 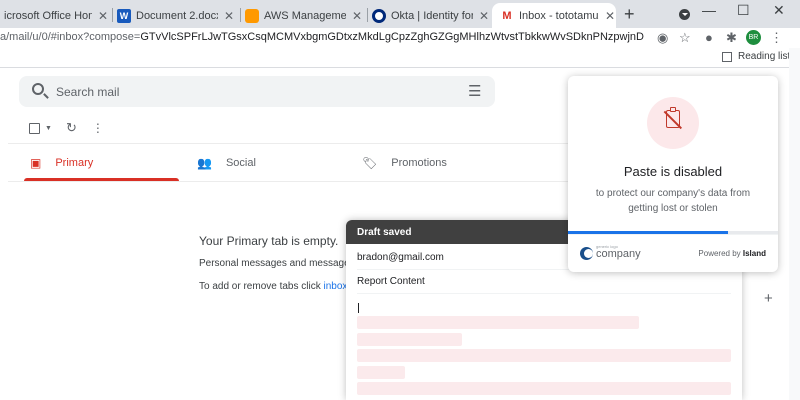 I want to click on tab-office: icrosoft Office Home ✕, so click(x=56, y=15).